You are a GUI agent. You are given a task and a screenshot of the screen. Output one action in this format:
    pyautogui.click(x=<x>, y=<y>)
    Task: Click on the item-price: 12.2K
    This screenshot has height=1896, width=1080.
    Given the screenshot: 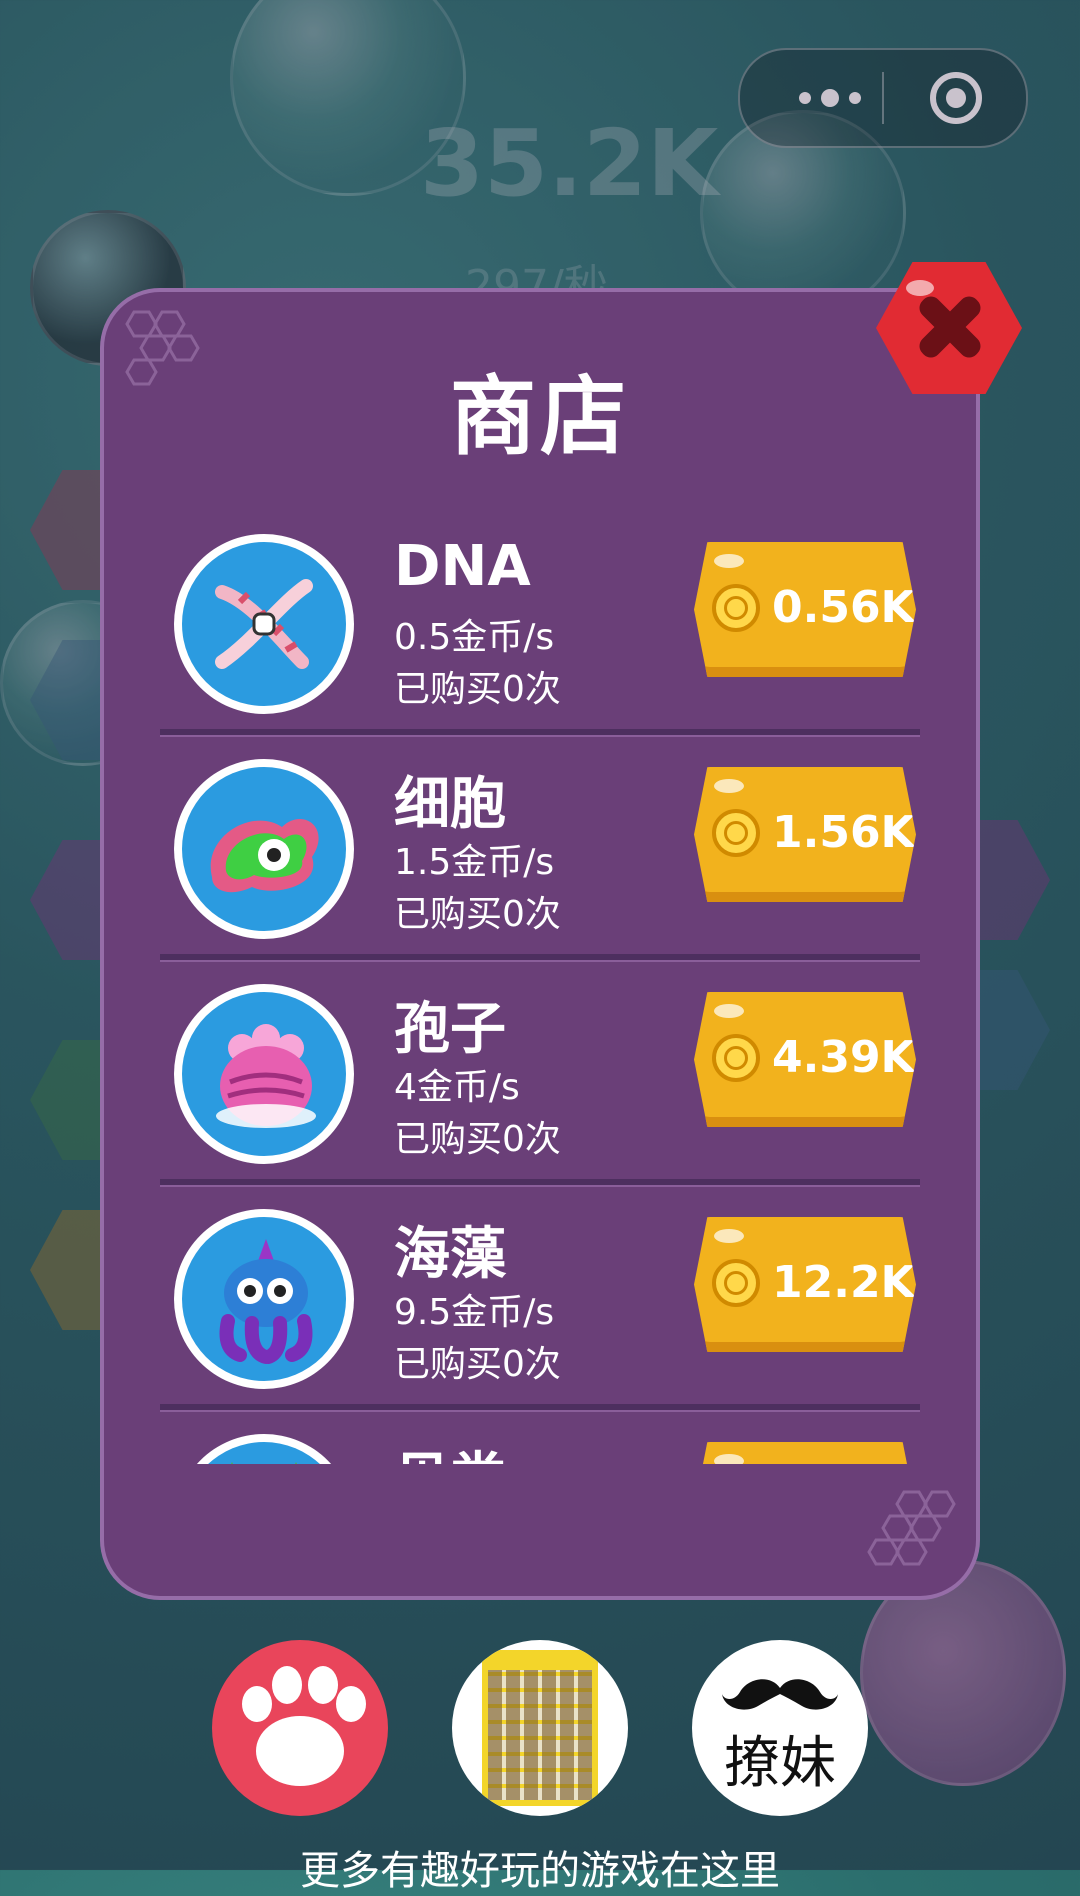 What is the action you would take?
    pyautogui.click(x=843, y=1282)
    